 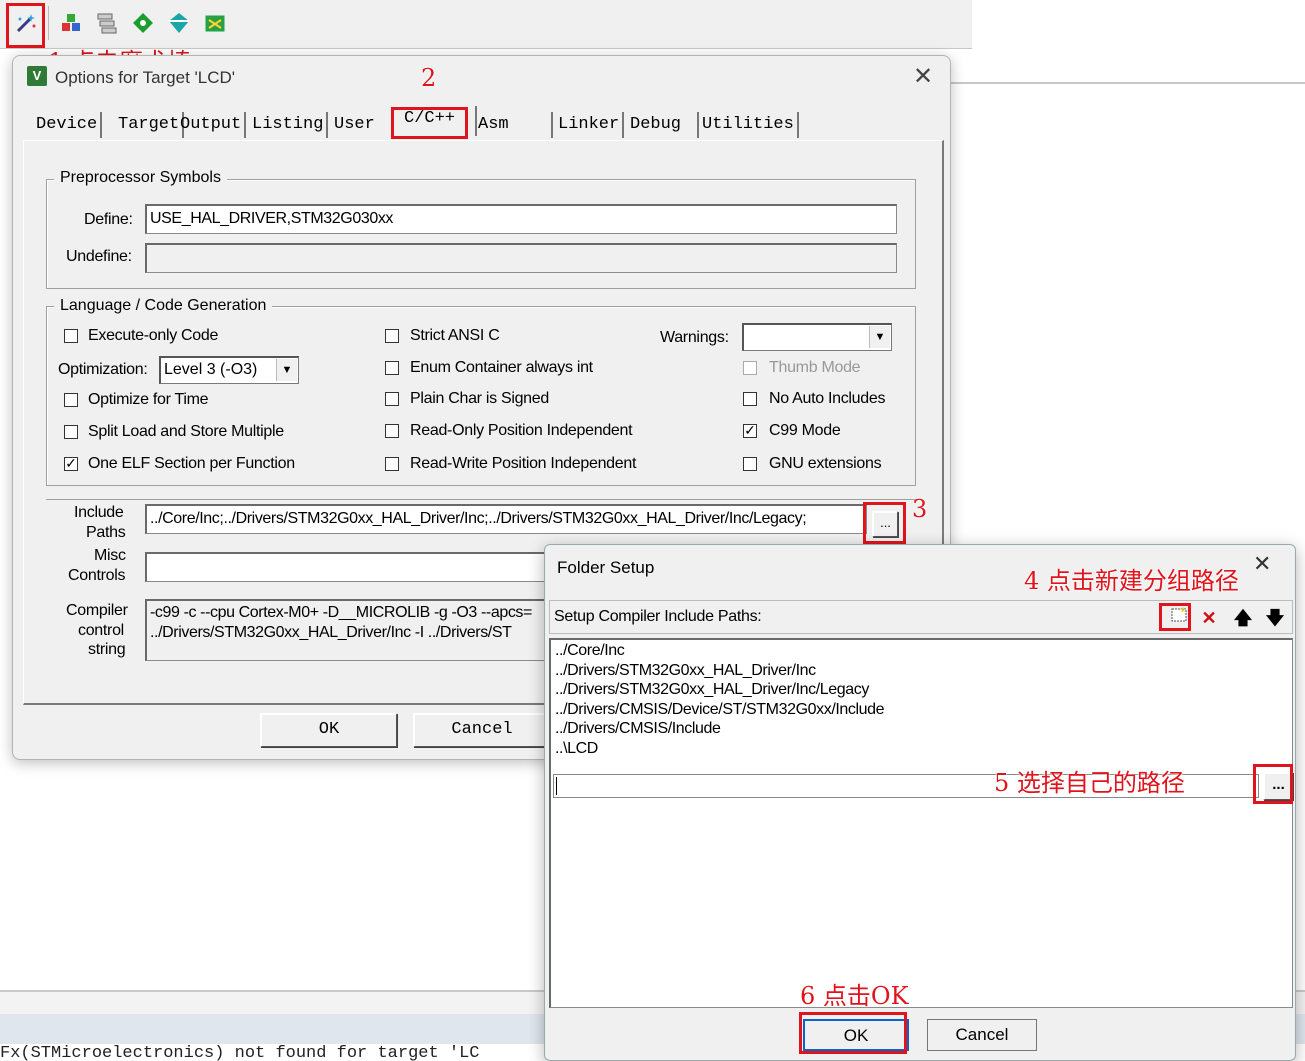 I want to click on tab-asm: Asm, so click(x=514, y=125).